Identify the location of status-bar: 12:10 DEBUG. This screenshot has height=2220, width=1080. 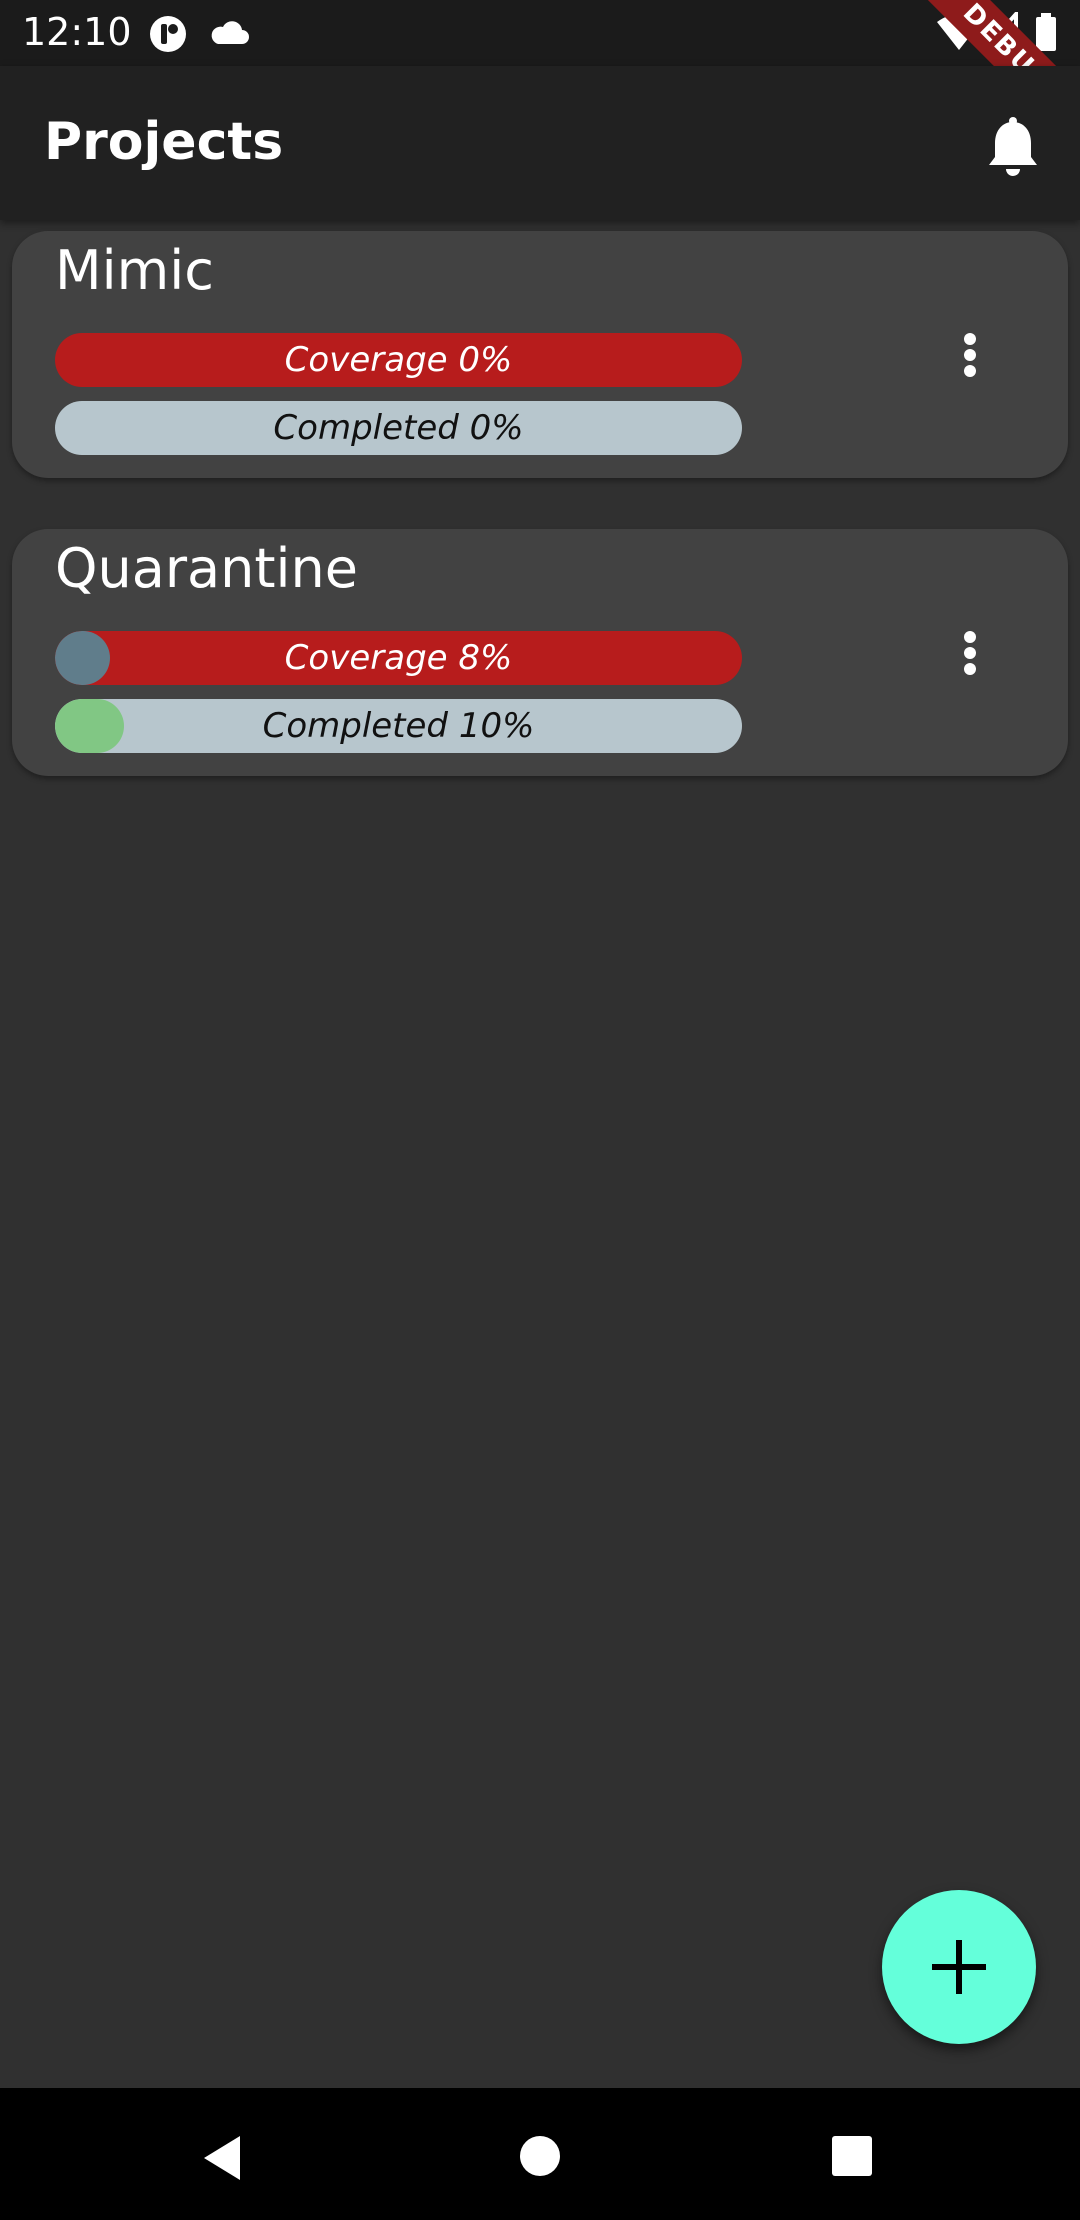
(540, 83).